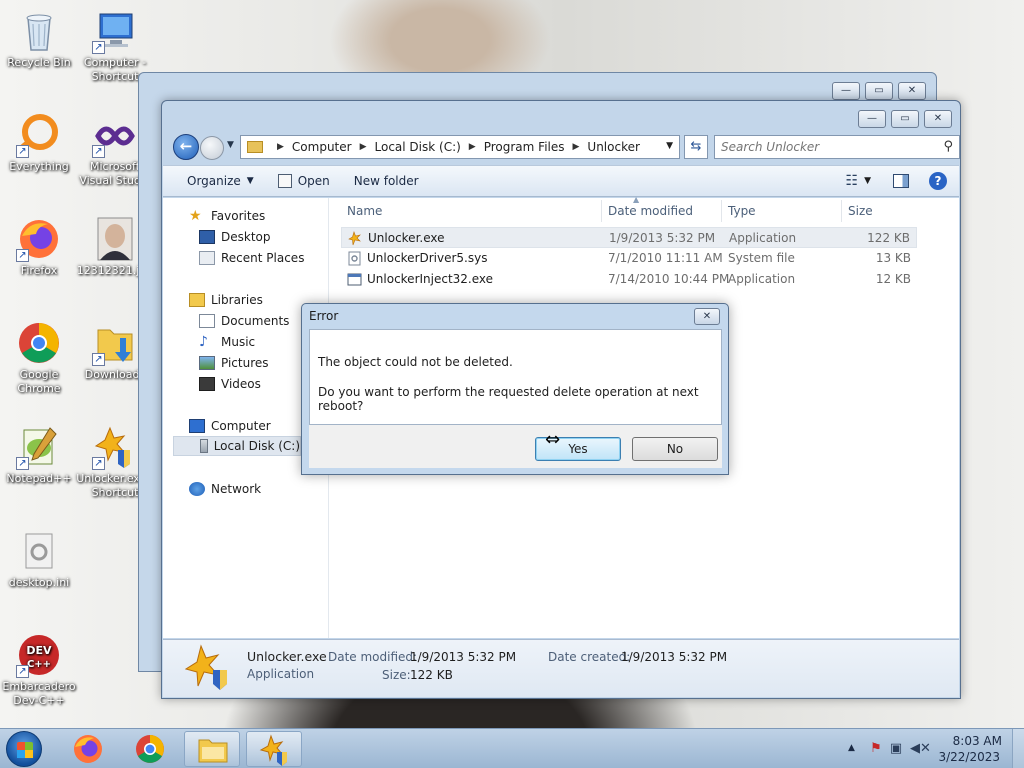 This screenshot has height=768, width=1024. Describe the element at coordinates (938, 181) in the screenshot. I see `help-icon: ?` at that location.